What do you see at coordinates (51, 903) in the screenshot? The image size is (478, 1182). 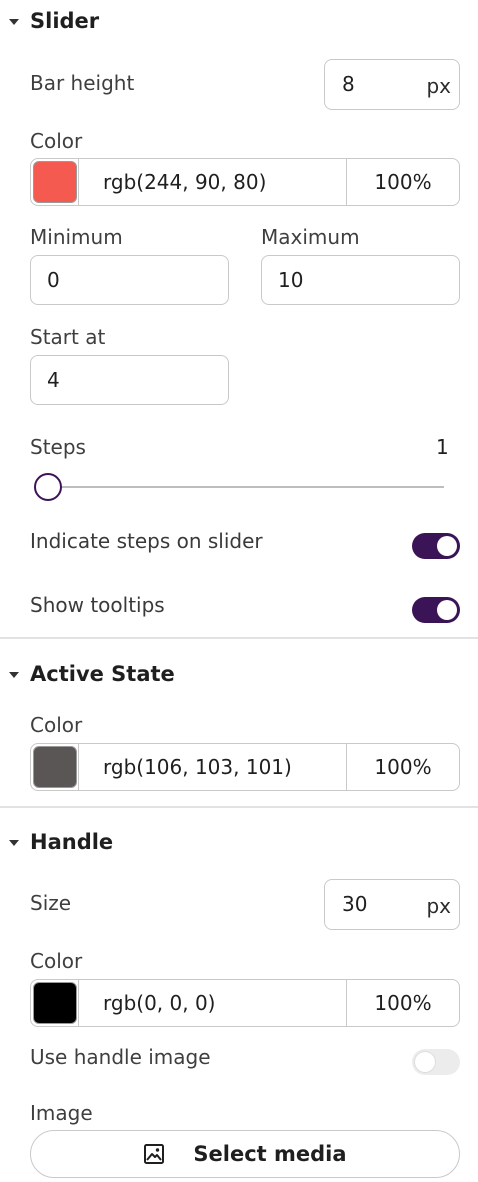 I see `handle-size-label: Size` at bounding box center [51, 903].